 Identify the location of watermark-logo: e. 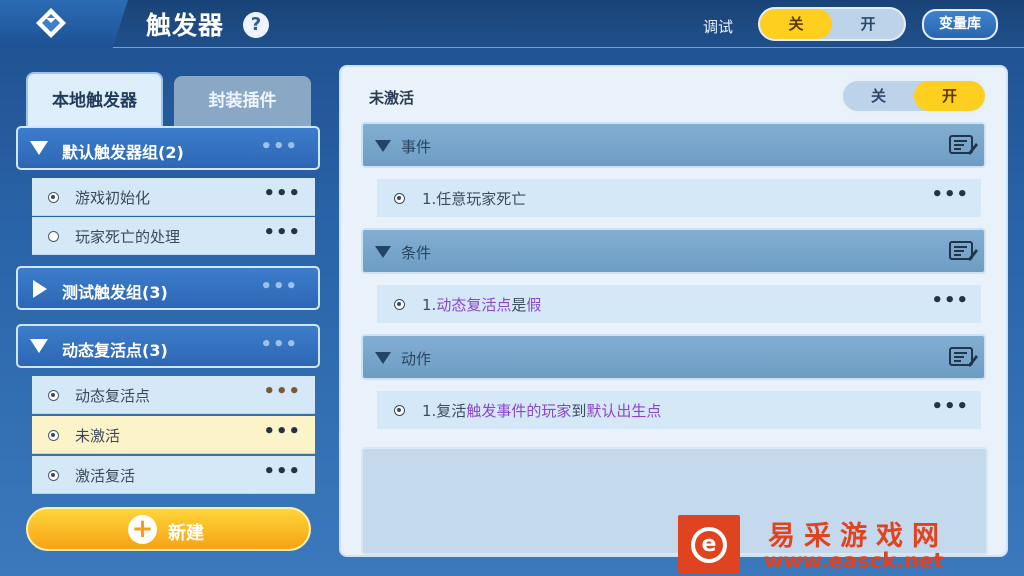
(709, 544).